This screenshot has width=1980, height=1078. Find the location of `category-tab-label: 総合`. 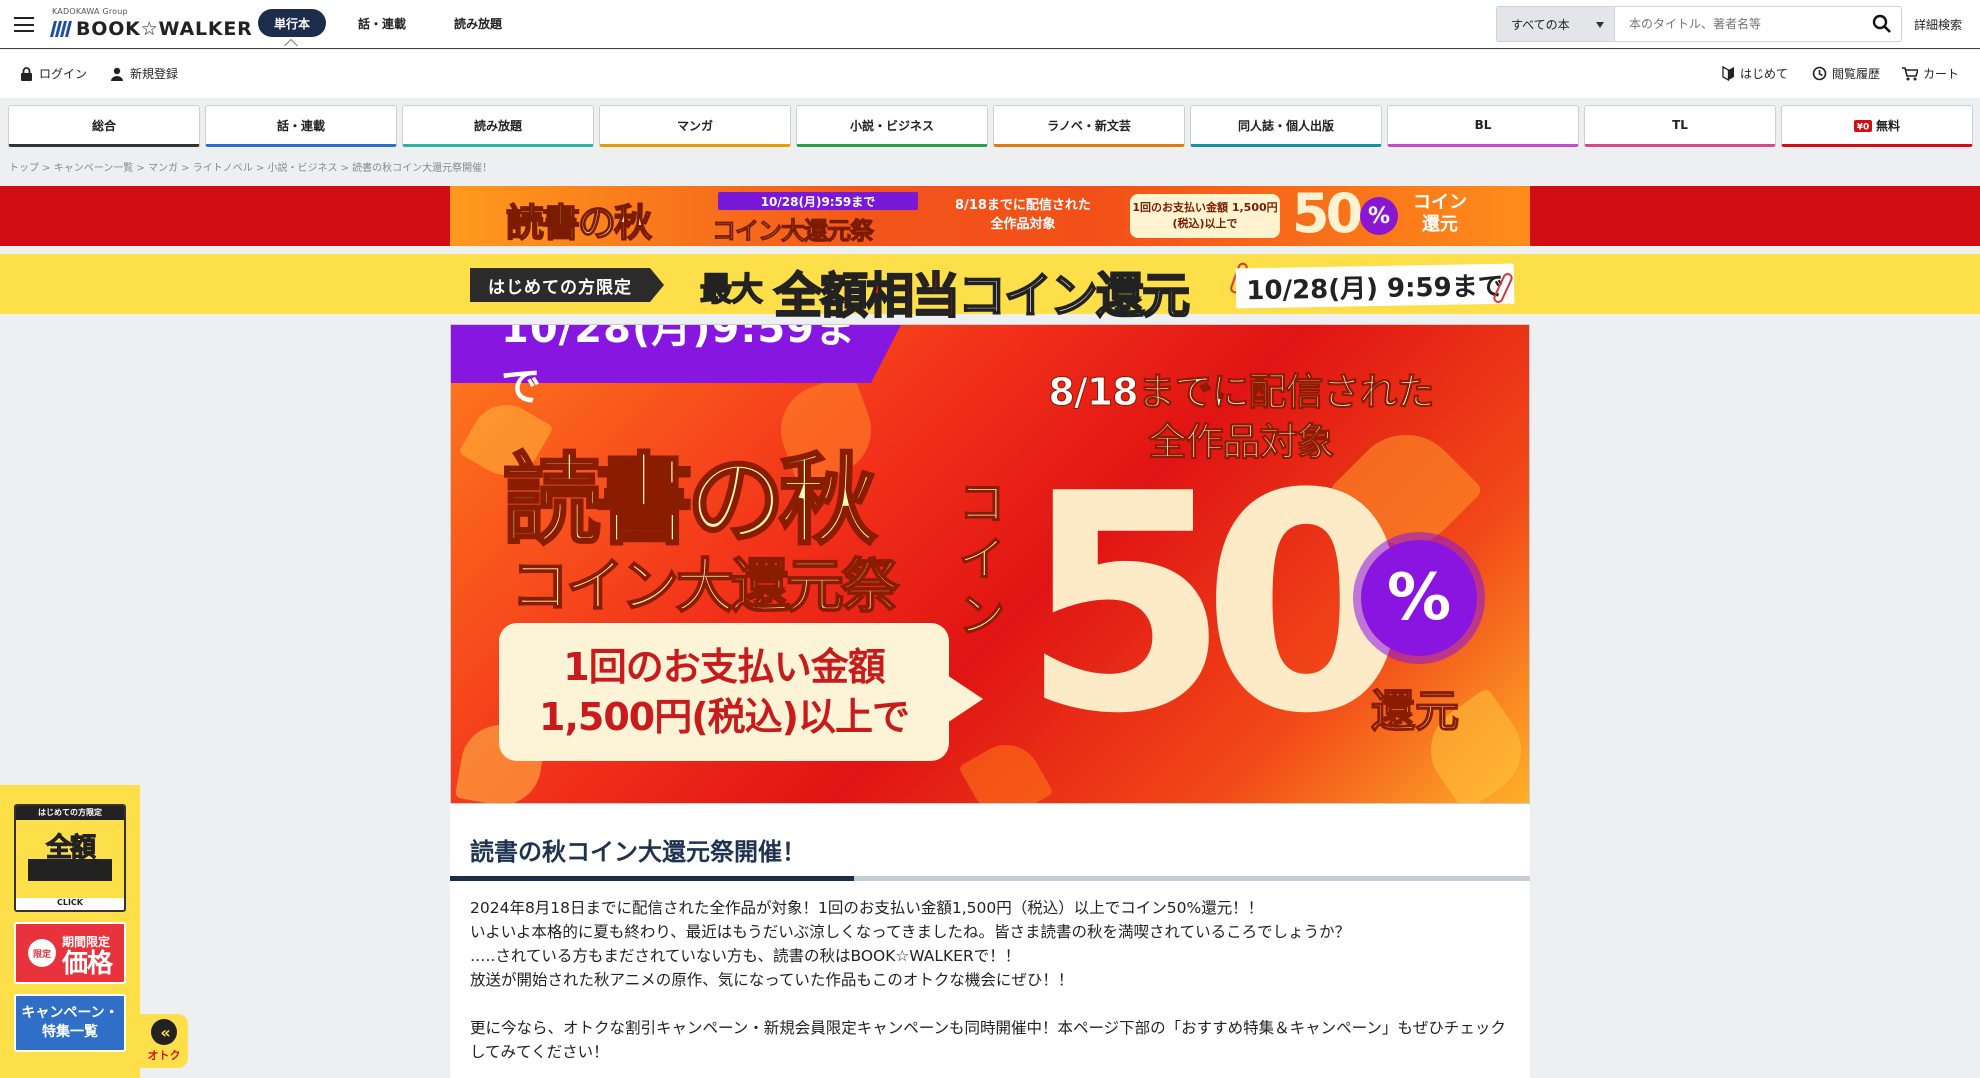

category-tab-label: 総合 is located at coordinates (103, 125).